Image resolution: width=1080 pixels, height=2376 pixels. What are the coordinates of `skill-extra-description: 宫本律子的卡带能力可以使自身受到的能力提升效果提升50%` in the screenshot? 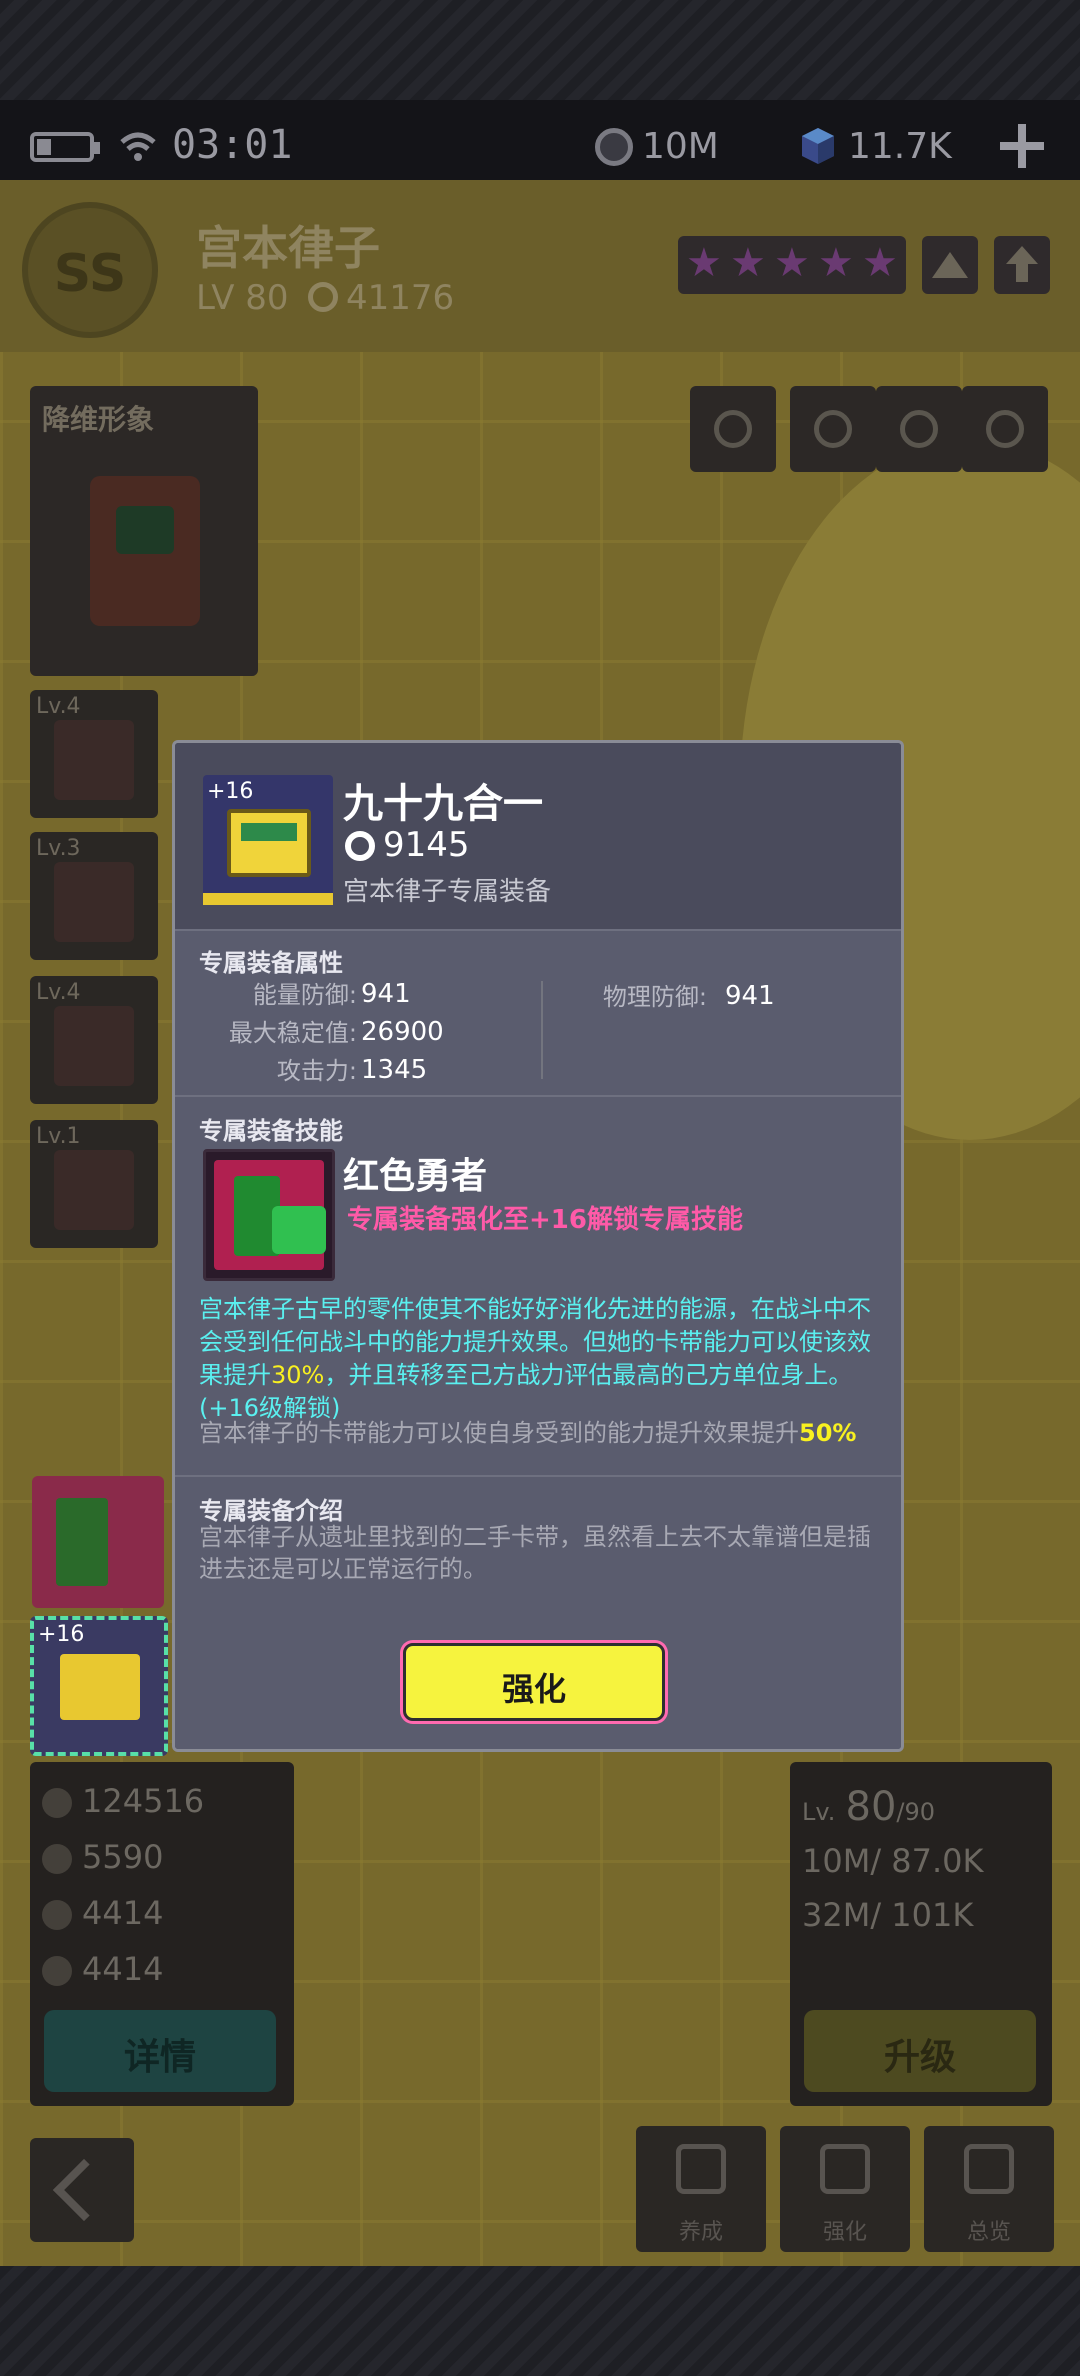 It's located at (544, 1430).